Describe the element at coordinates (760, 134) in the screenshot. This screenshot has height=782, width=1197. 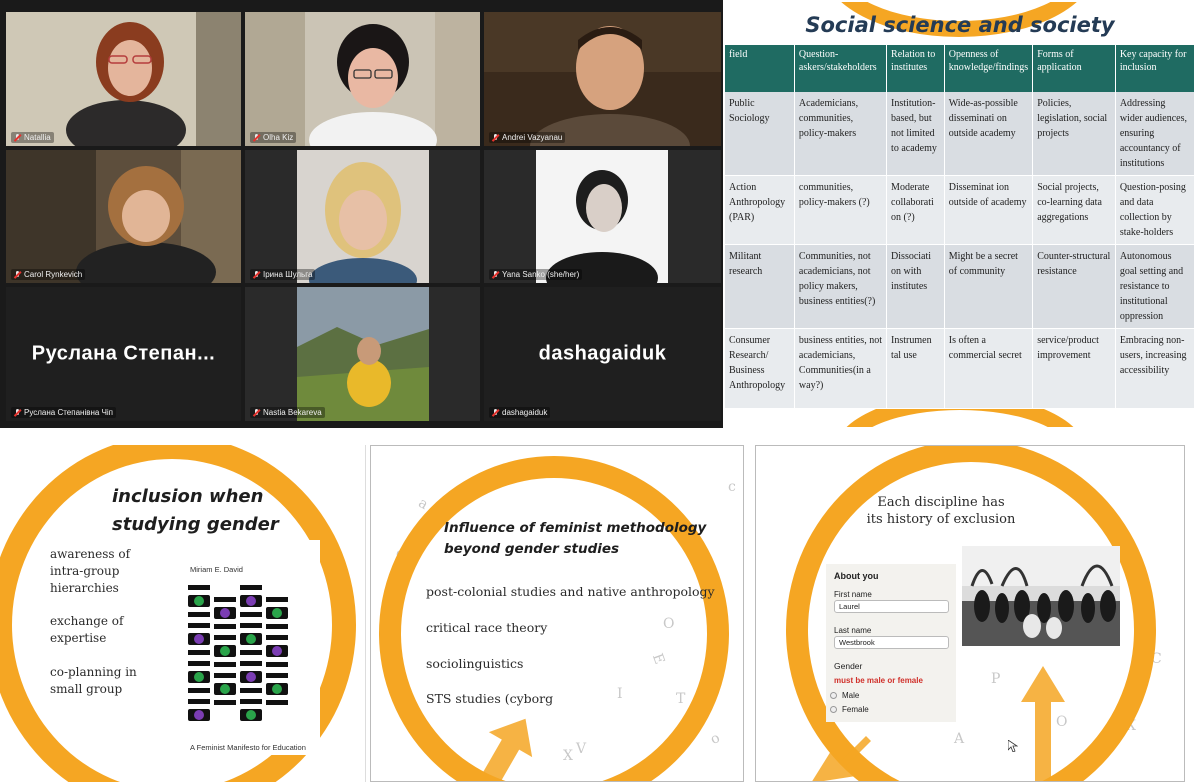
I see `table-cell: Public Sociology` at that location.